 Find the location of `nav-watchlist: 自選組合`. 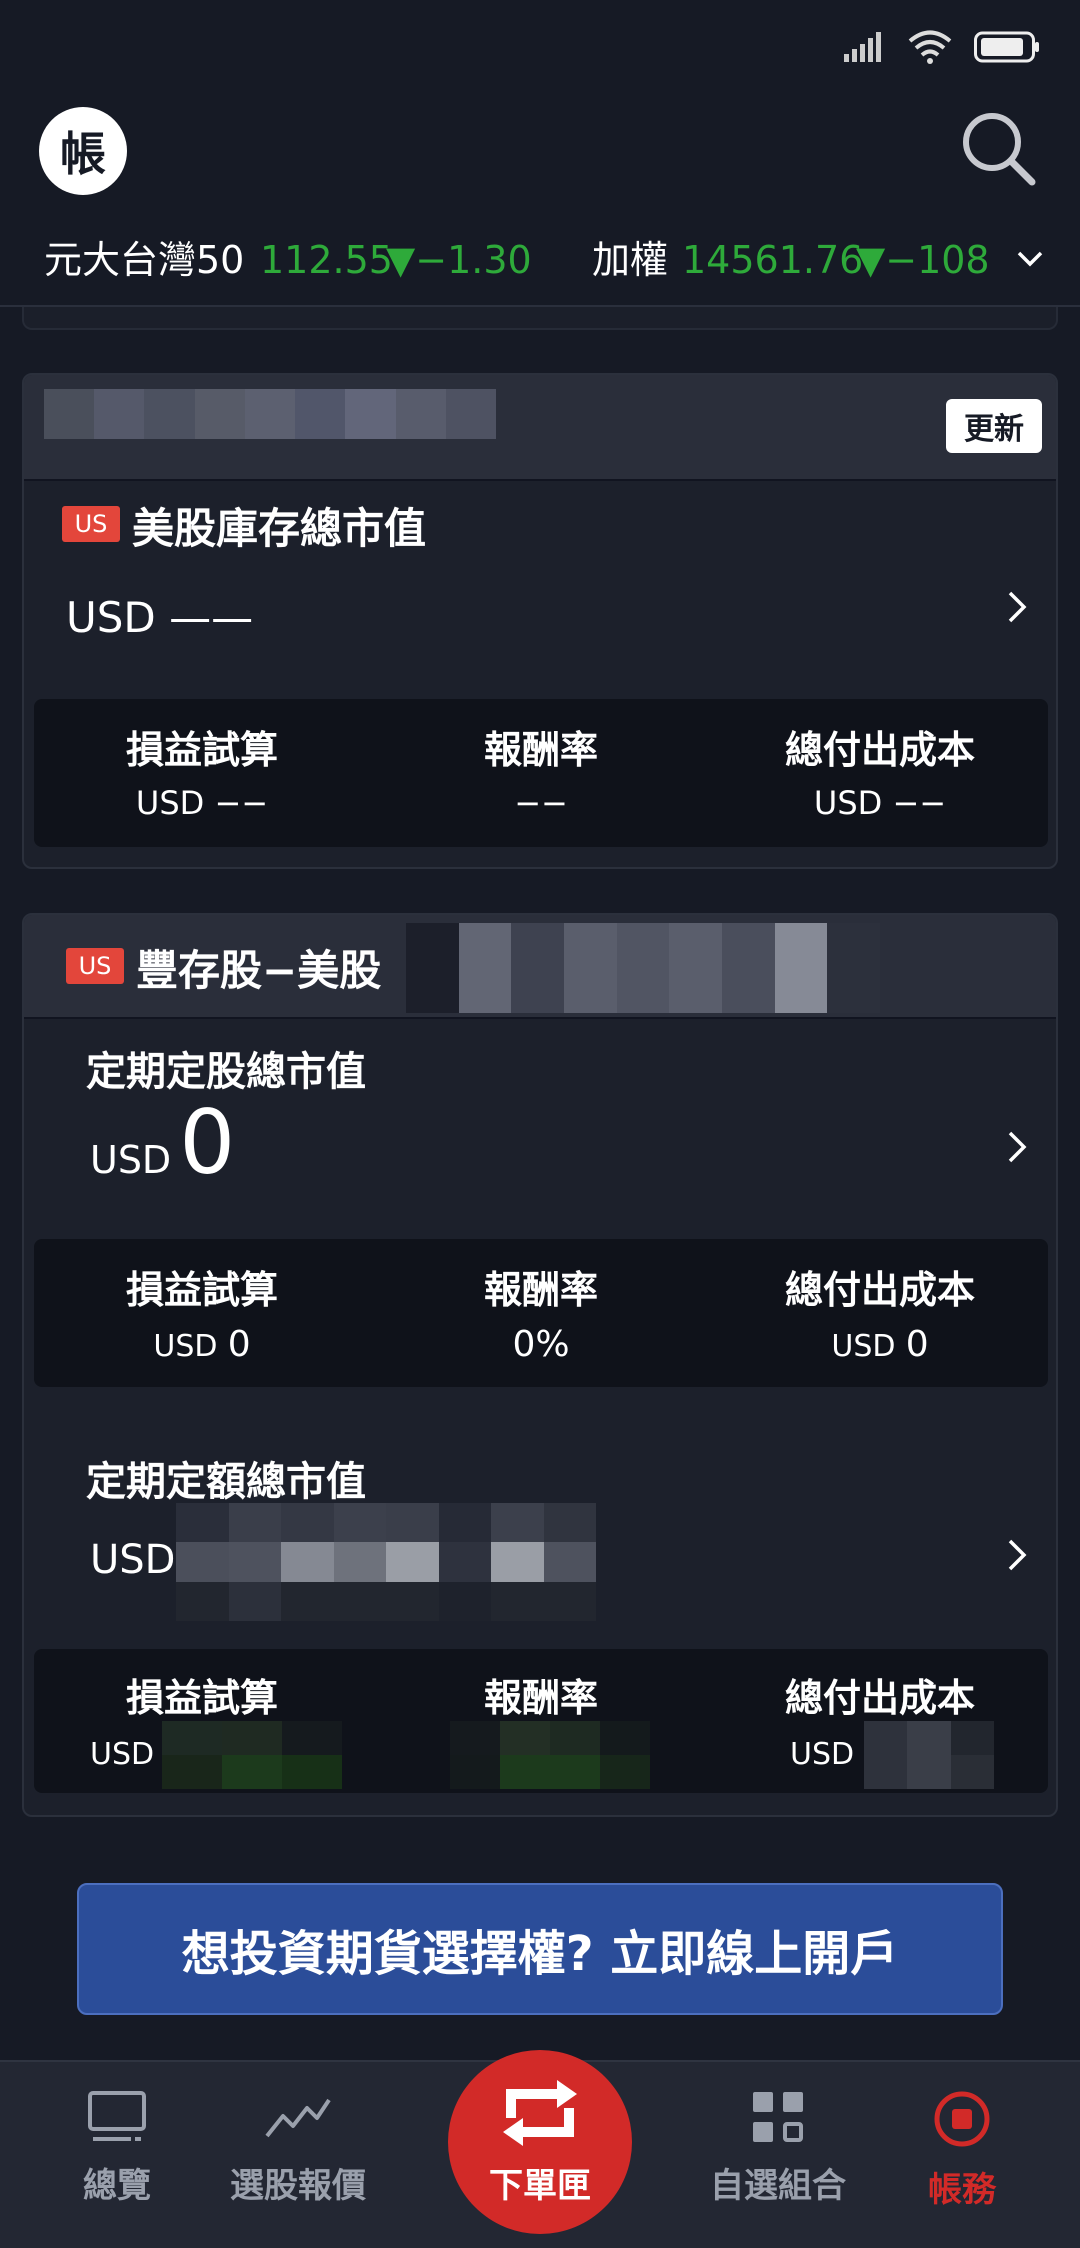

nav-watchlist: 自選組合 is located at coordinates (778, 2148).